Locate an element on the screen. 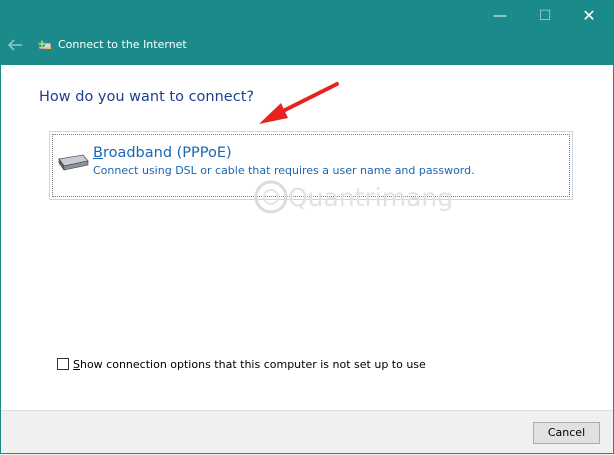 Image resolution: width=614 pixels, height=455 pixels. minimize-button: — is located at coordinates (500, 16).